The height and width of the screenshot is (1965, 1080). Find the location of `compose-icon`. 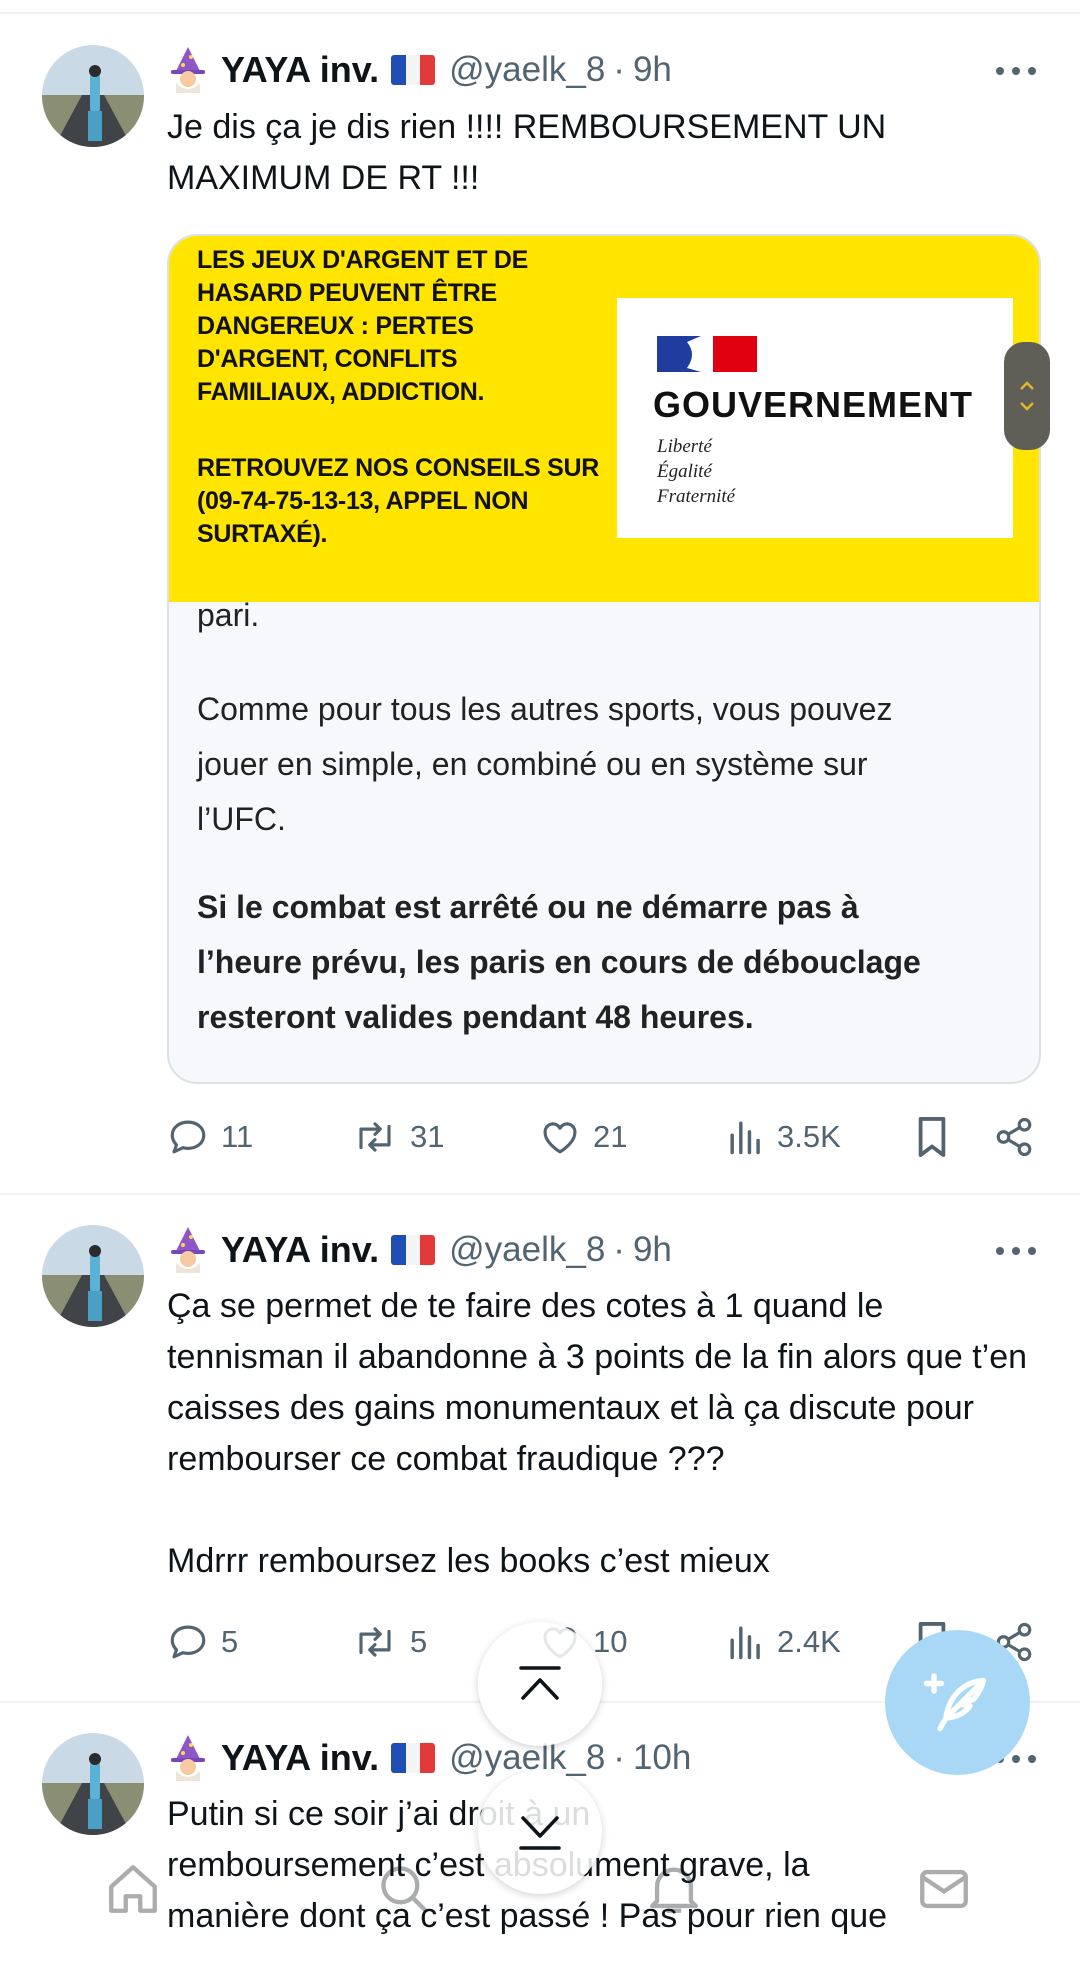

compose-icon is located at coordinates (954, 1701).